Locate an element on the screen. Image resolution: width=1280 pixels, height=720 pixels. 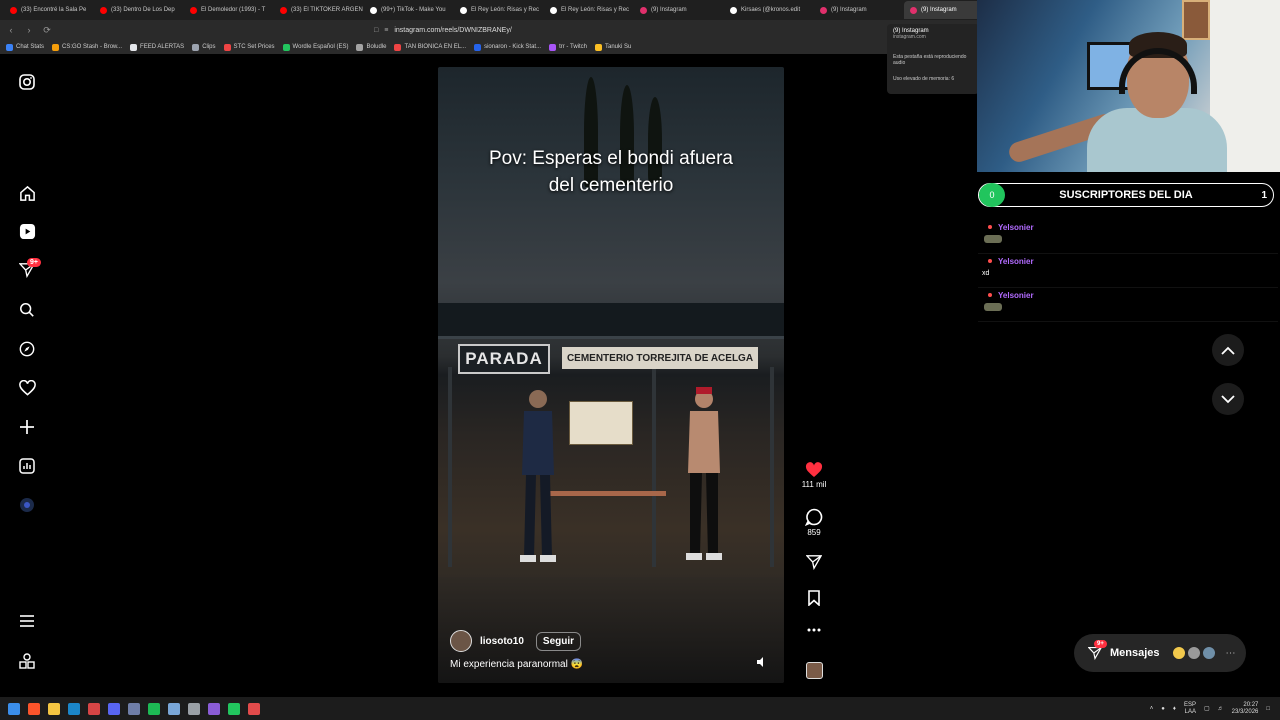
chat-message: Yelsonier xd is located at coordinates (1128, 271).